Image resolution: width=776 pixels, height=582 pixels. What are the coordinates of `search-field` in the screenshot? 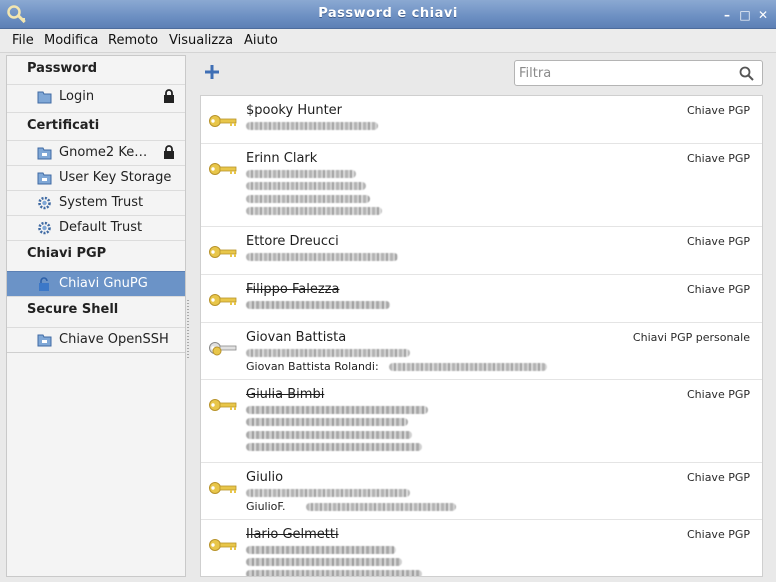 It's located at (638, 73).